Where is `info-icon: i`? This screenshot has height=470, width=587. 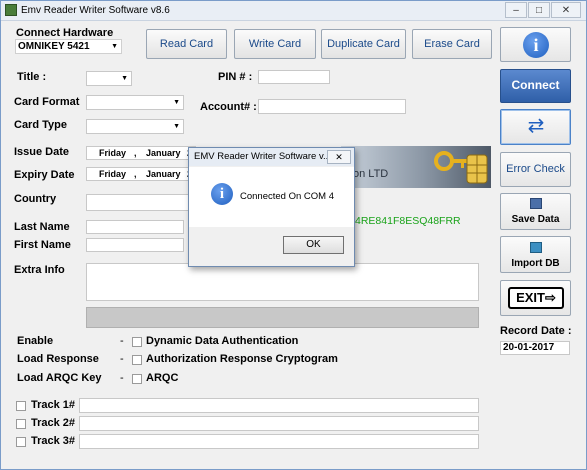 info-icon: i is located at coordinates (536, 45).